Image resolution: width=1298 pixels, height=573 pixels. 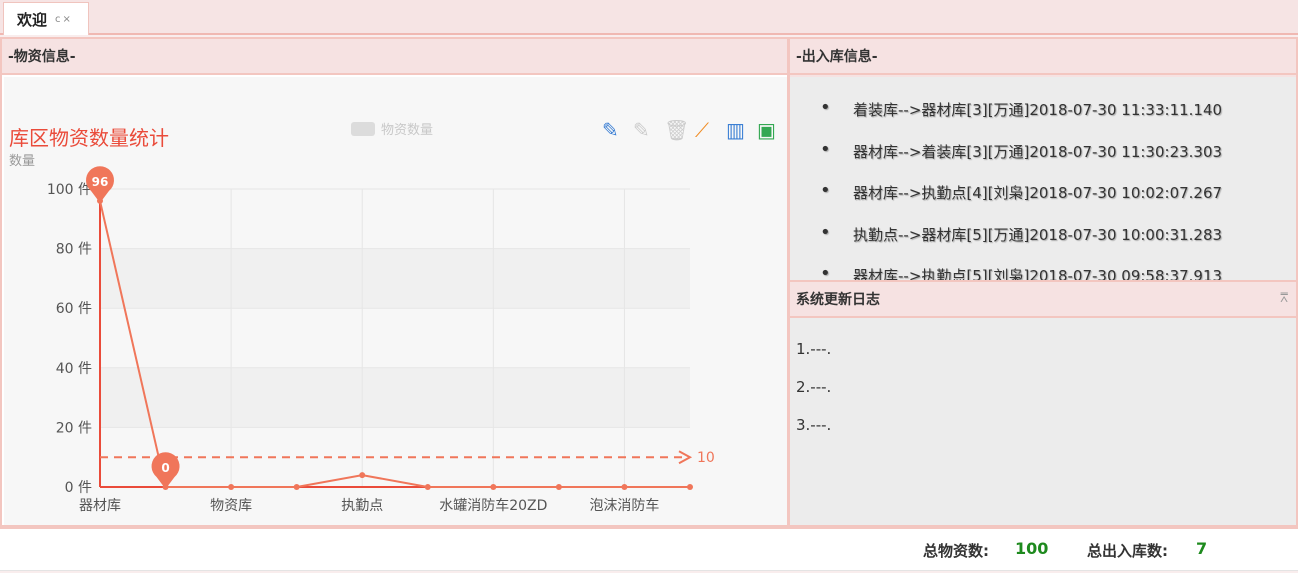 I want to click on refresh-icon: c, so click(x=58, y=19).